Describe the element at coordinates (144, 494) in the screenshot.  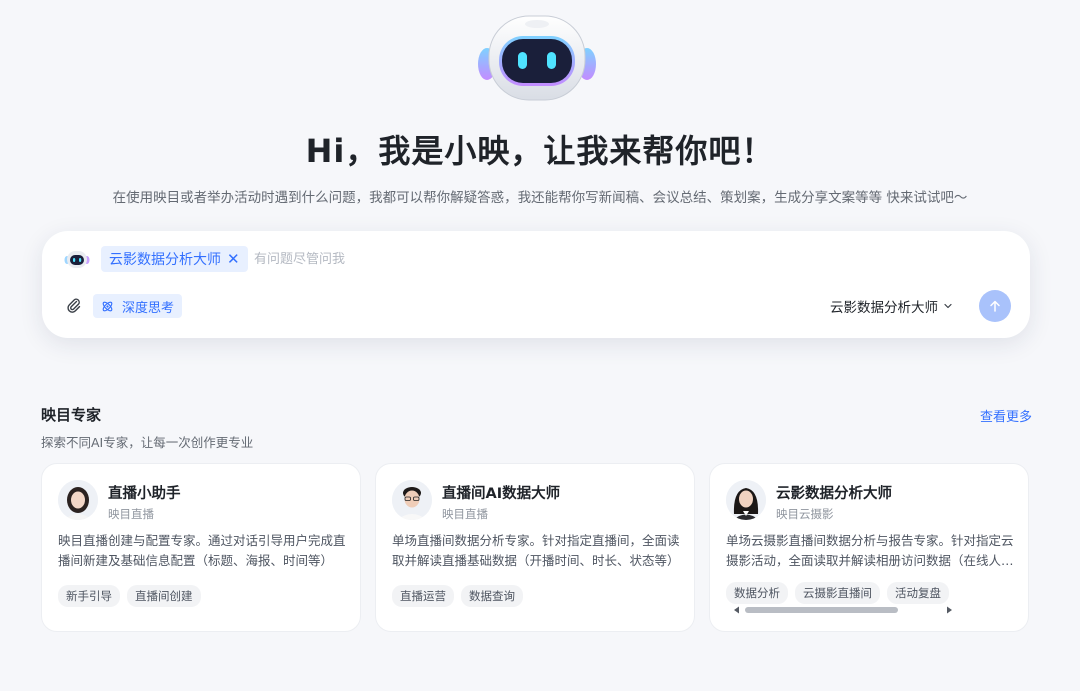
I see `expert-name: 直播小助手` at that location.